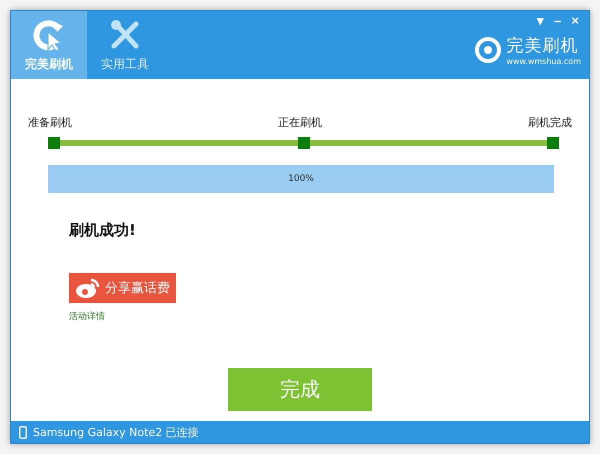 The height and width of the screenshot is (454, 600). What do you see at coordinates (125, 45) in the screenshot?
I see `tab: 实用工具` at bounding box center [125, 45].